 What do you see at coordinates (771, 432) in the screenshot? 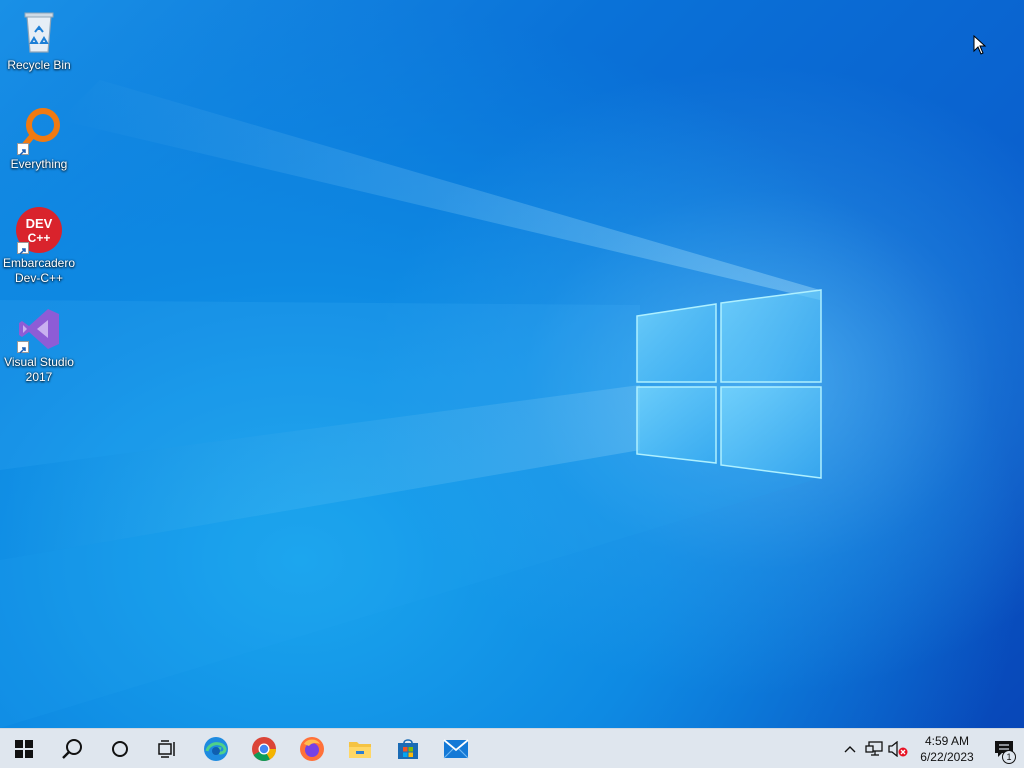
I see `logo-pane-bottom-right` at bounding box center [771, 432].